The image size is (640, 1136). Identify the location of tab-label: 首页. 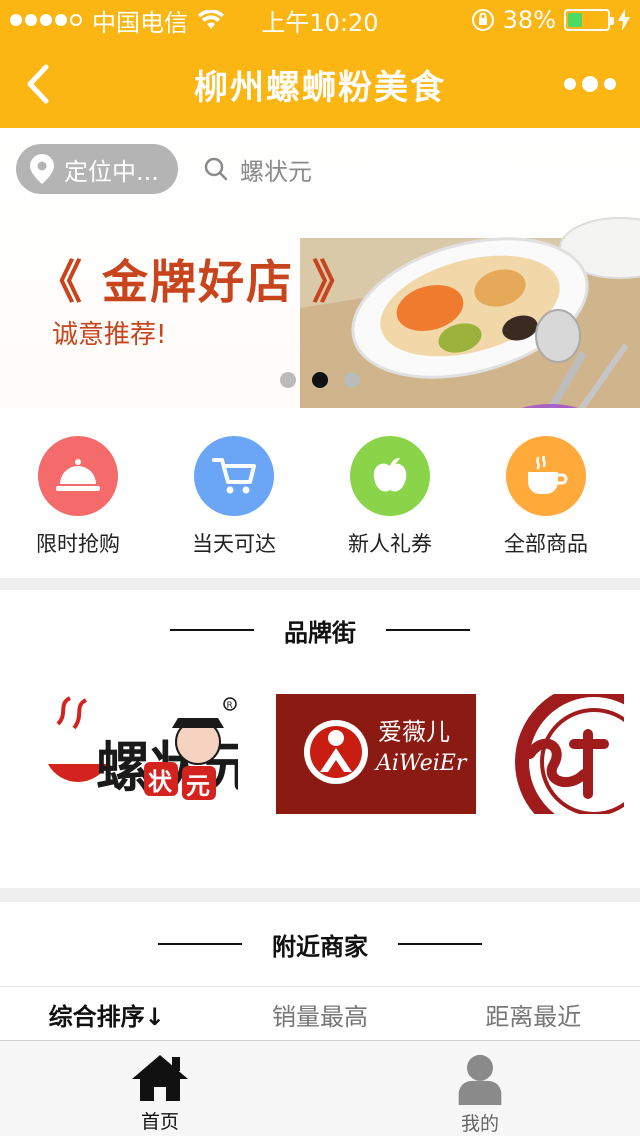
(159, 1122).